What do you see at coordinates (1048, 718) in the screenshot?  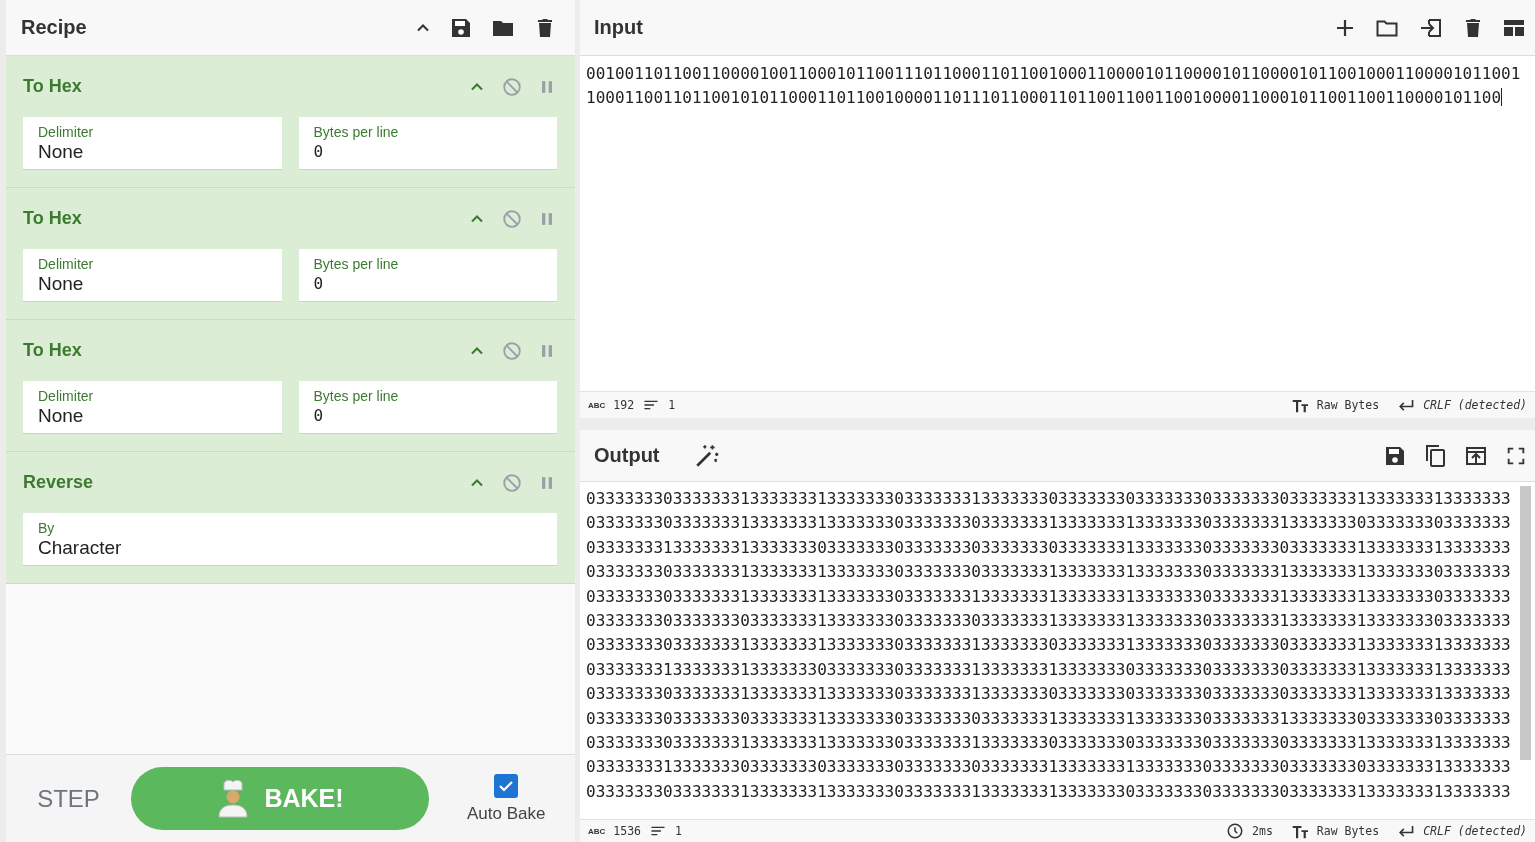 I see `output-text-line: 033333330333333303333333133333330333333303333333133333331333333303333333133333330333333303333333` at bounding box center [1048, 718].